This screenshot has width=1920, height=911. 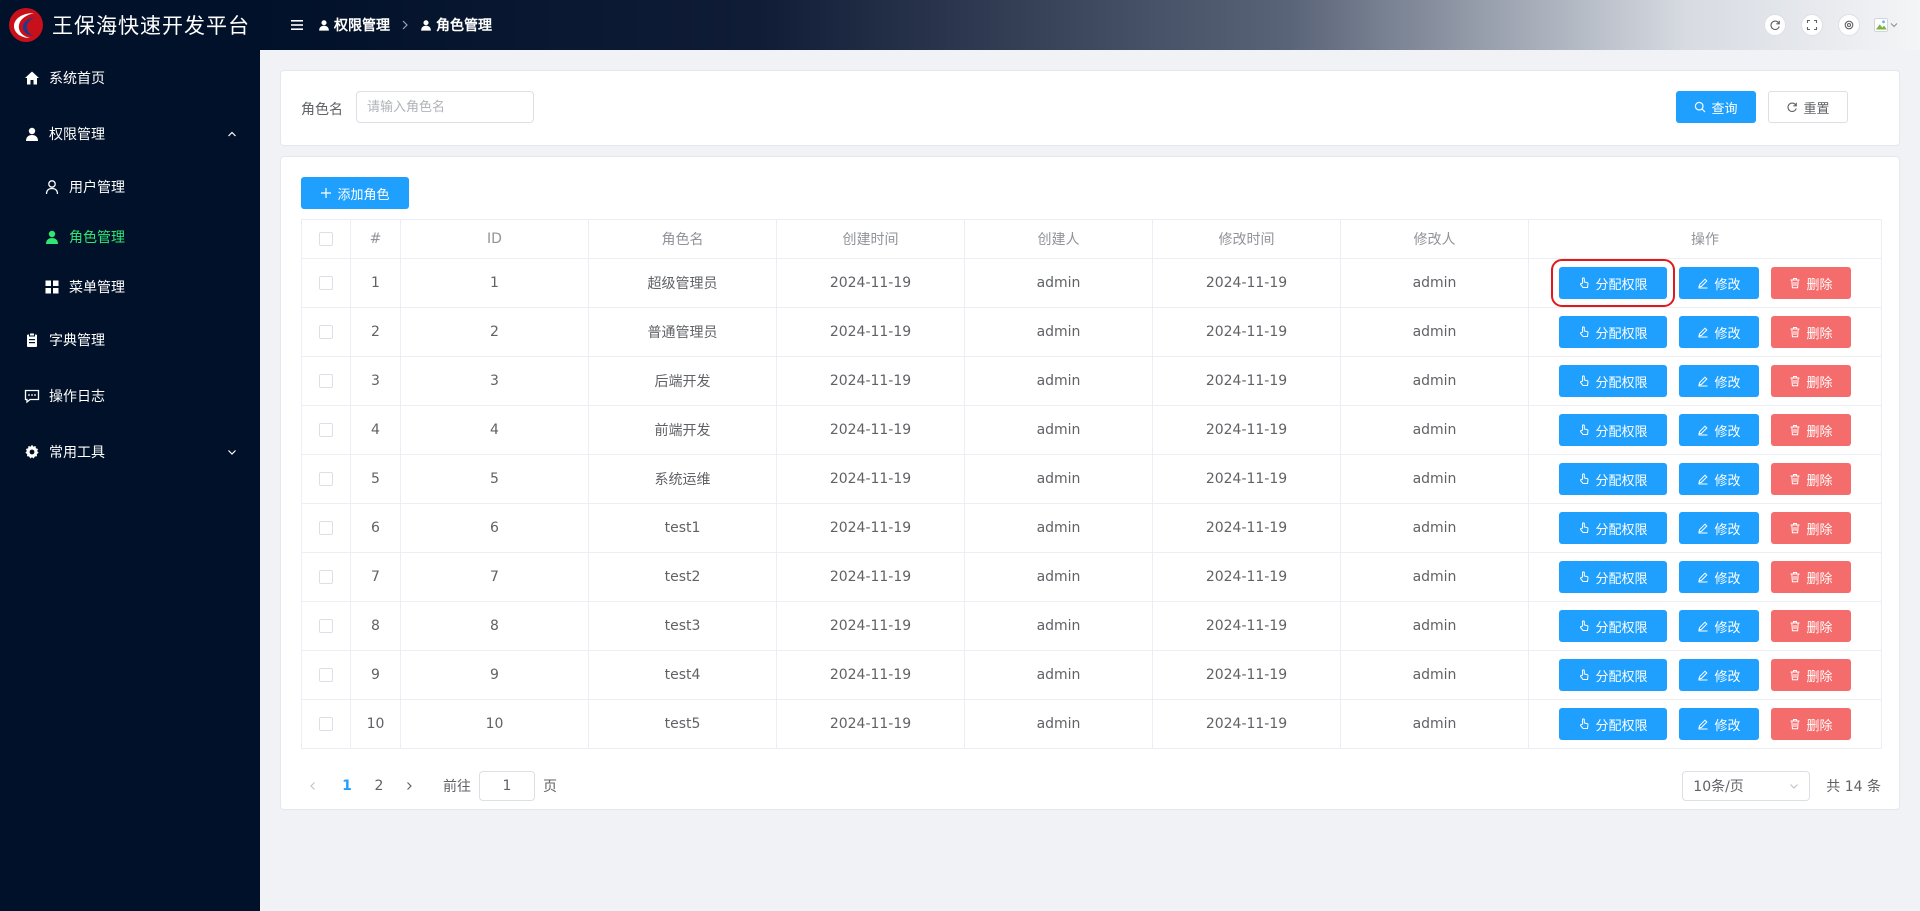 I want to click on sidebar-item-permission: 权限管理, so click(x=130, y=134).